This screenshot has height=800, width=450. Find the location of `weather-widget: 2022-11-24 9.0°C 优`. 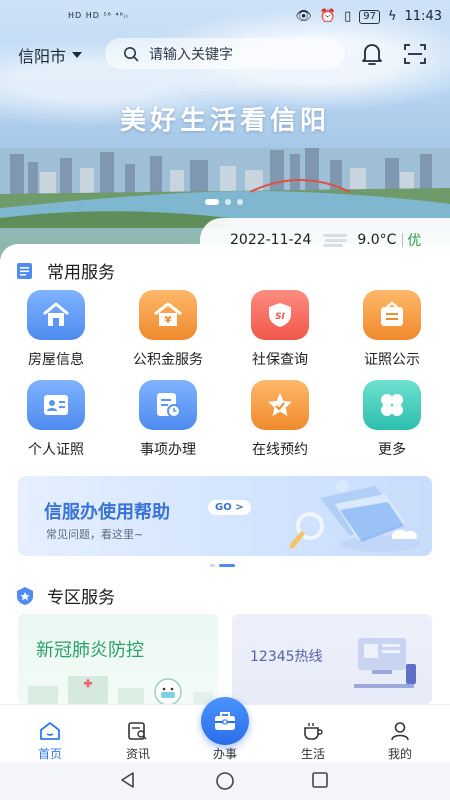

weather-widget: 2022-11-24 9.0°C 优 is located at coordinates (325, 240).